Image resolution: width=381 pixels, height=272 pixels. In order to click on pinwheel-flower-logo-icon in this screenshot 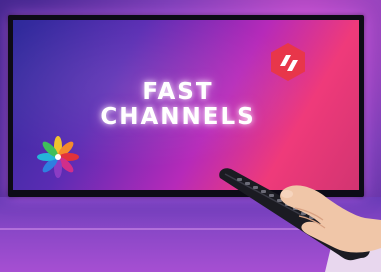, I will do `click(58, 157)`.